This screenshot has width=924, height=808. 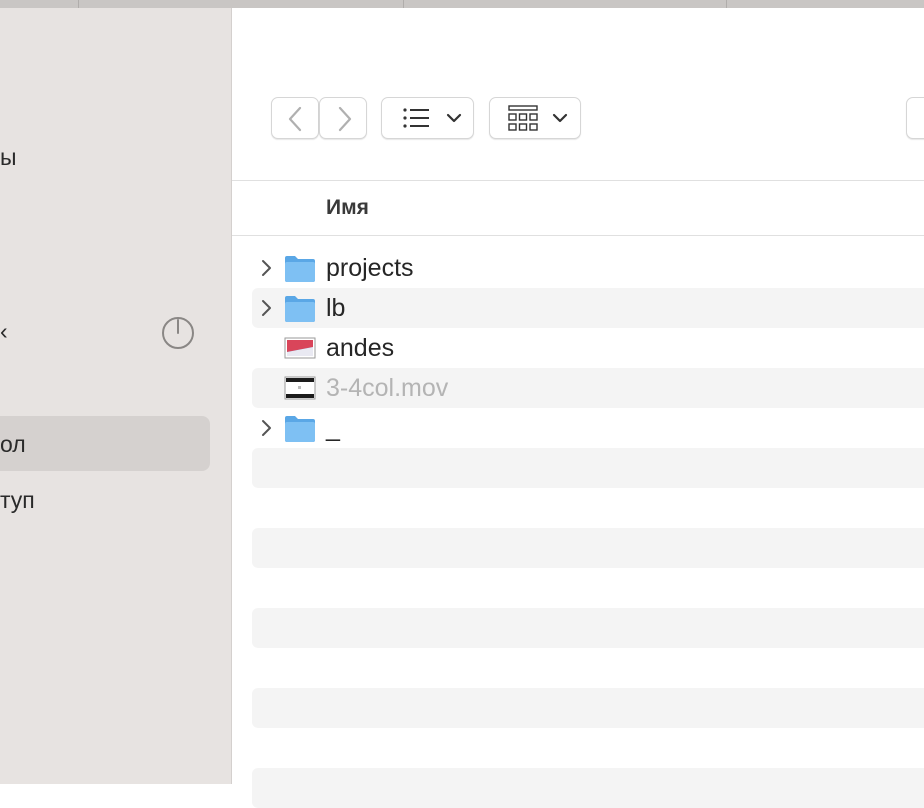 What do you see at coordinates (588, 388) in the screenshot?
I see `file-row-3-4col-mov: 3-4col.mov` at bounding box center [588, 388].